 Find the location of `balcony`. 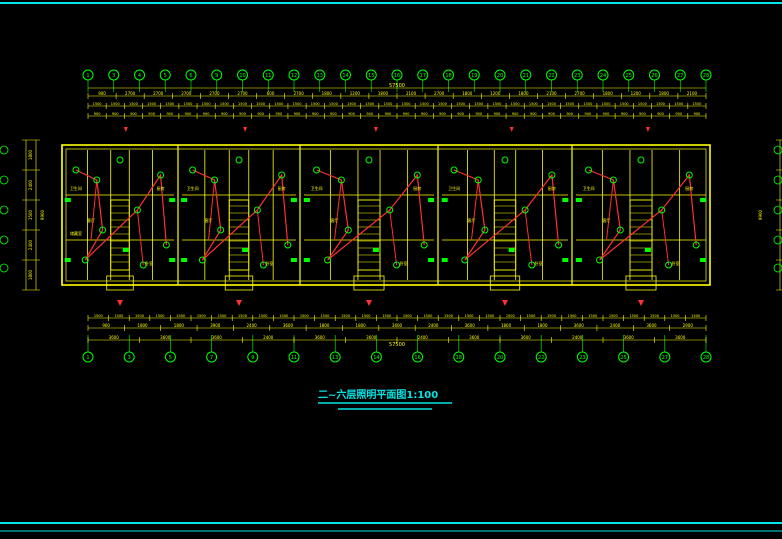

balcony is located at coordinates (505, 283).